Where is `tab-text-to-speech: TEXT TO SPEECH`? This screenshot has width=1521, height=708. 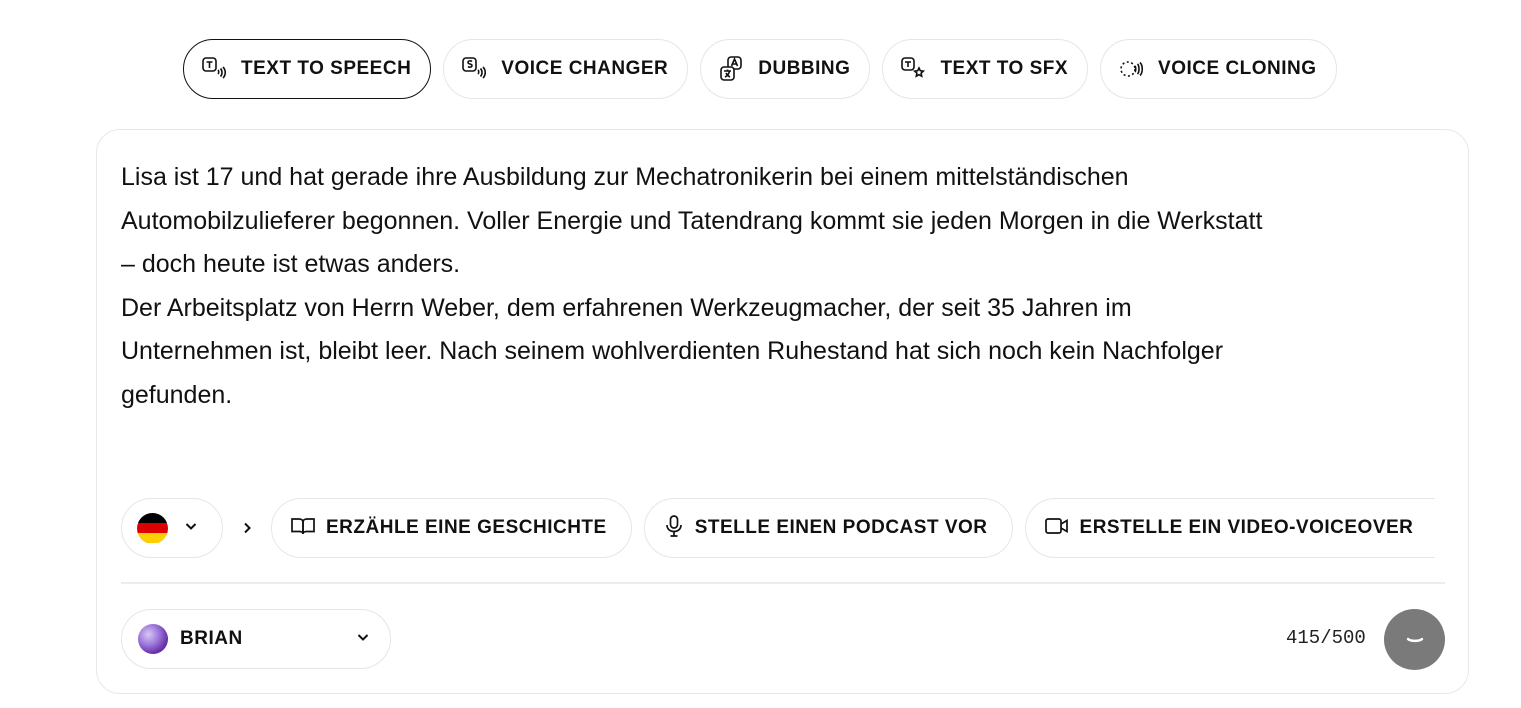
tab-text-to-speech: TEXT TO SPEECH is located at coordinates (307, 69).